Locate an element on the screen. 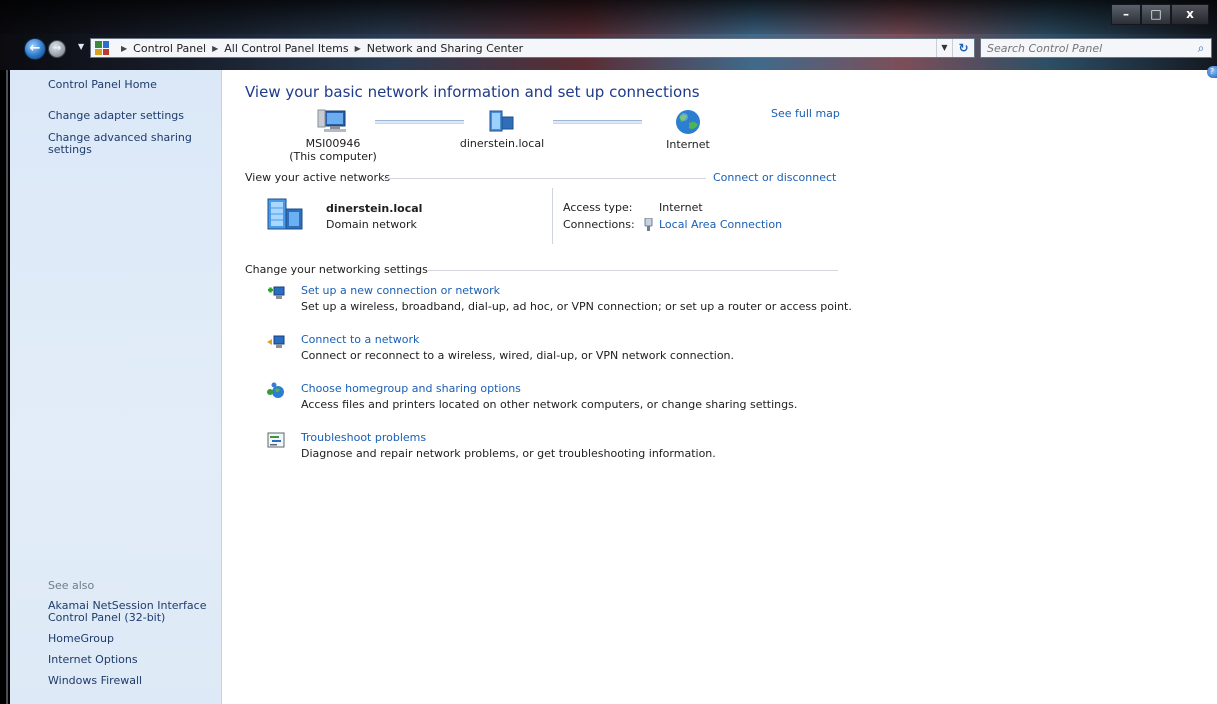  access-type-value: Internet is located at coordinates (681, 207).